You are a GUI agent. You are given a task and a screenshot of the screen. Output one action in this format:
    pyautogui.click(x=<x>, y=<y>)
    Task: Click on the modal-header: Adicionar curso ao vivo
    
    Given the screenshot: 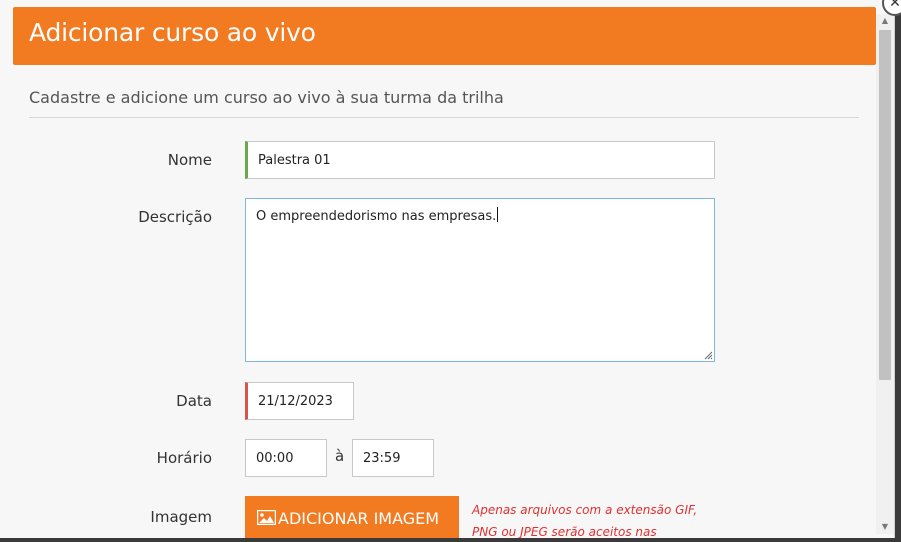 What is the action you would take?
    pyautogui.click(x=444, y=36)
    